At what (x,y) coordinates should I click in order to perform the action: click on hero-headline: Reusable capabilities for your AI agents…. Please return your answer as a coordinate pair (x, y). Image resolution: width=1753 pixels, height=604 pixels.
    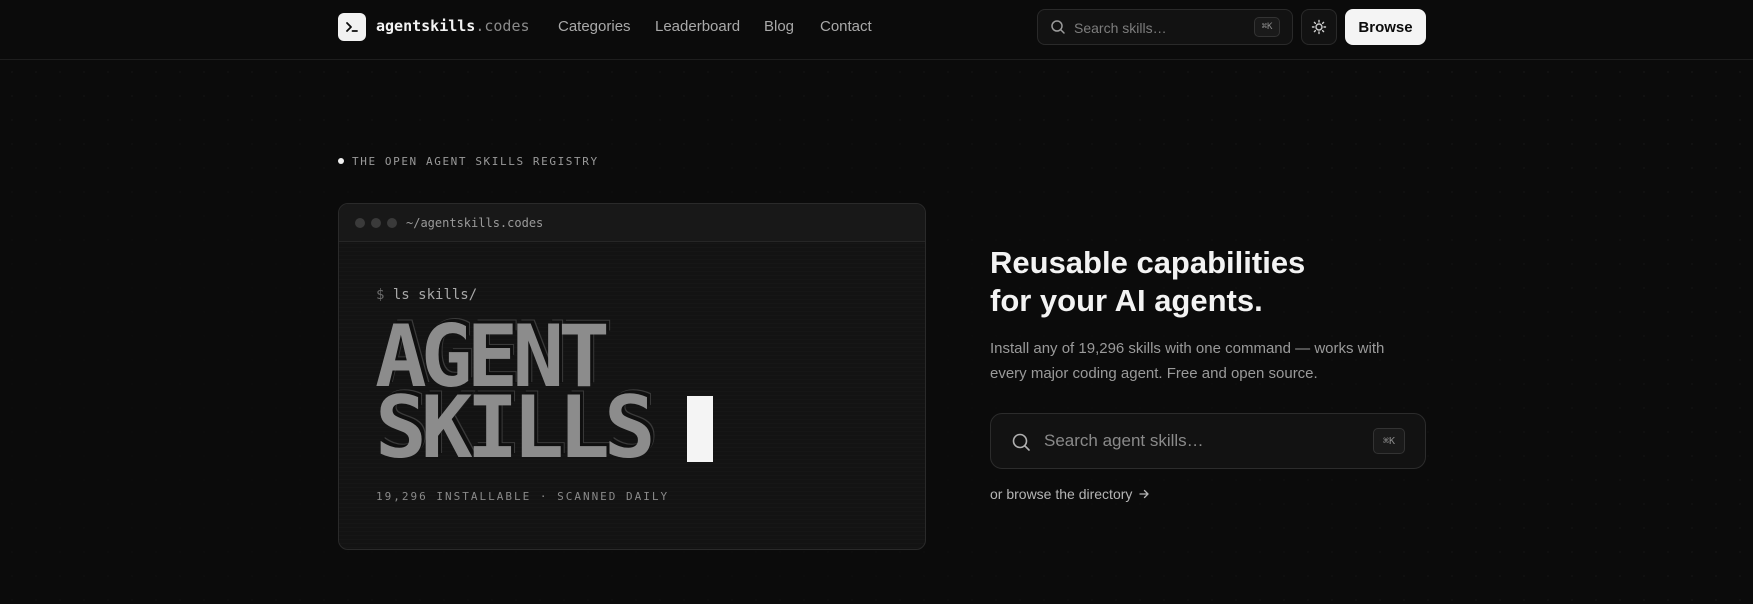
    Looking at the image, I should click on (1147, 282).